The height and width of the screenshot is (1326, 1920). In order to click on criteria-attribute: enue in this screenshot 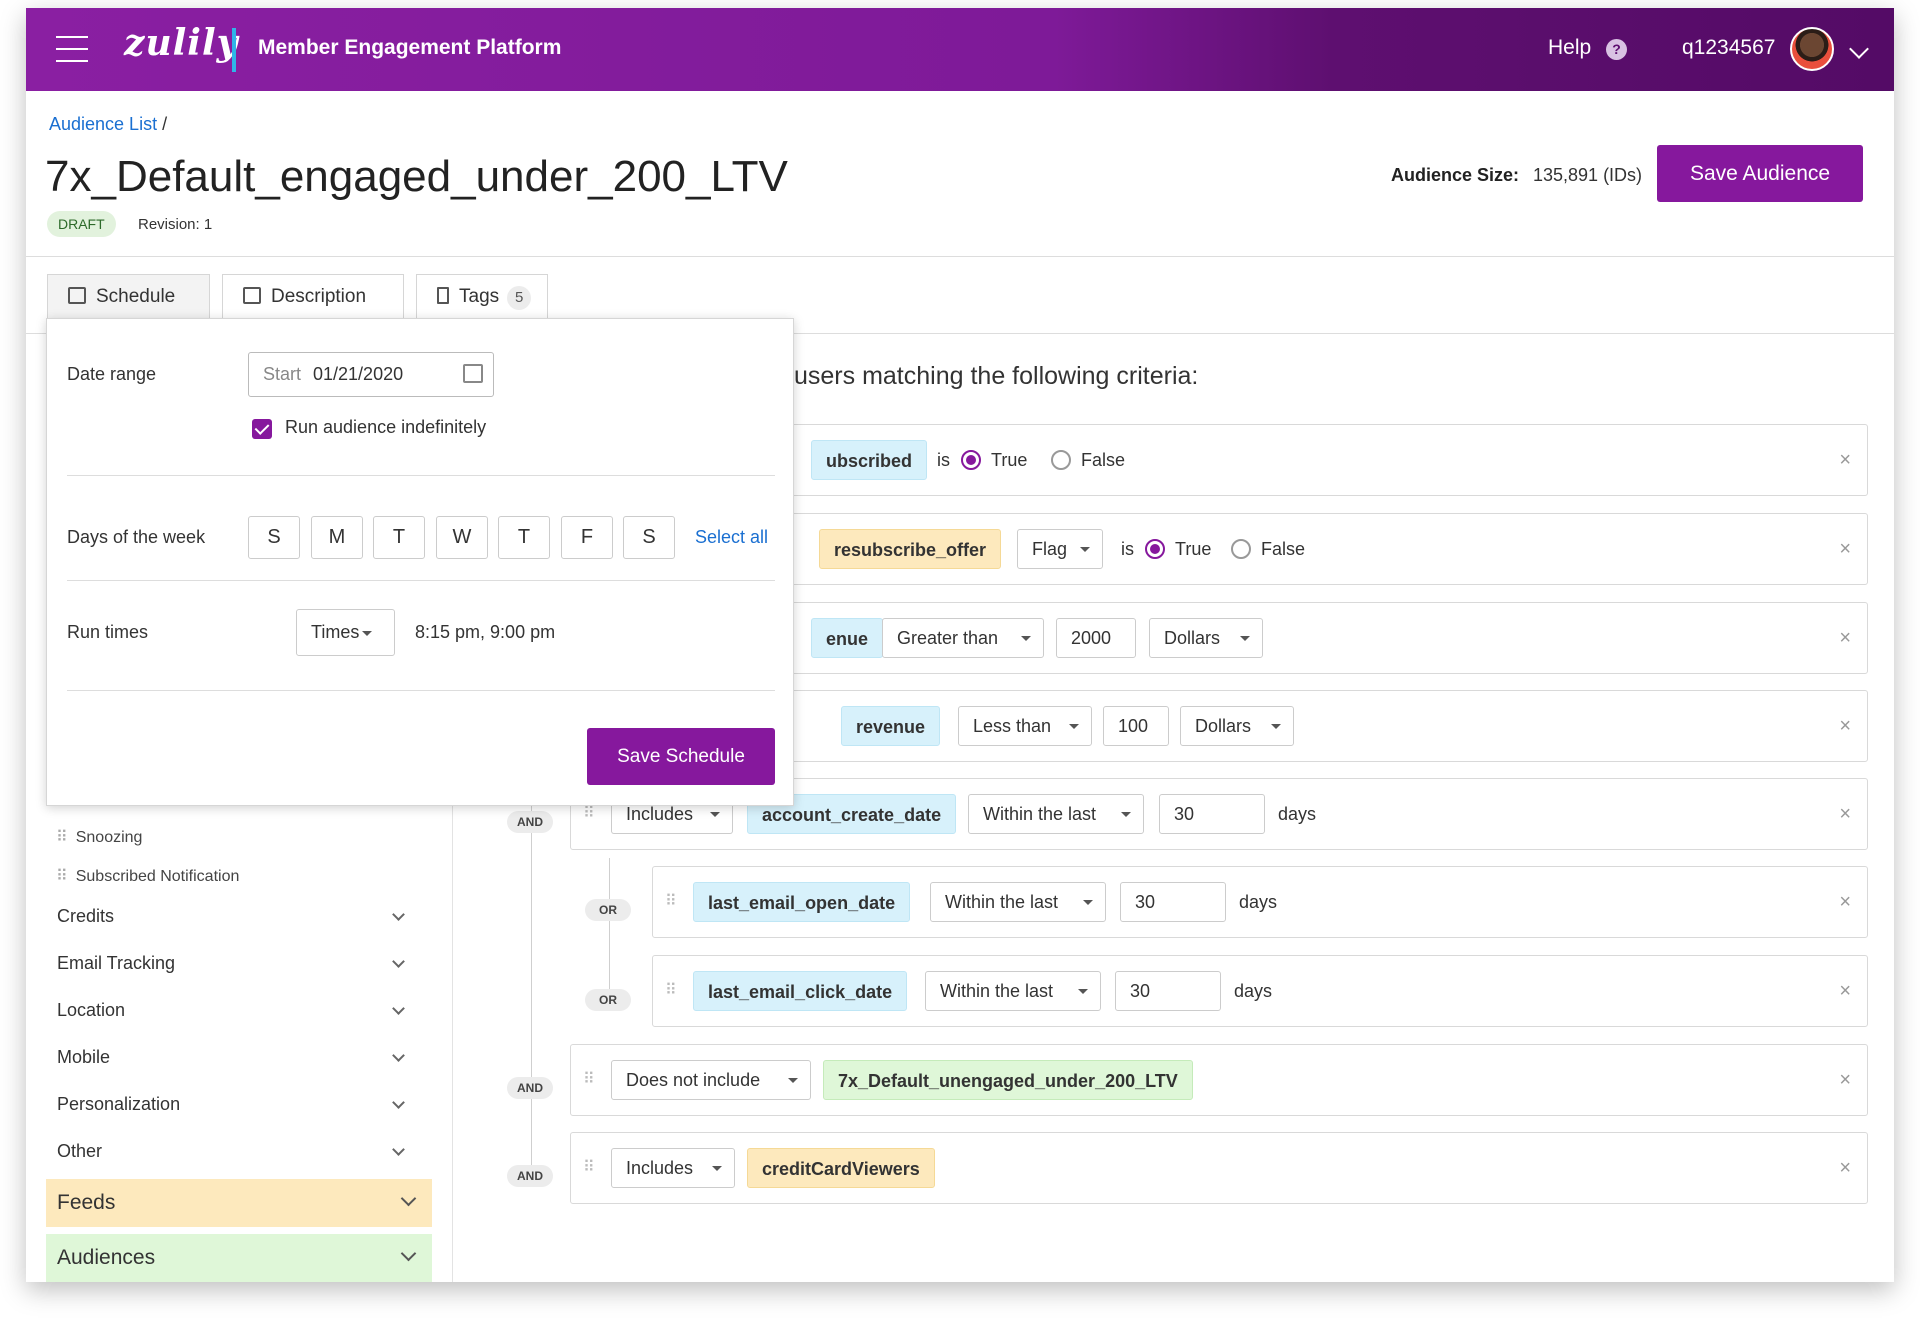, I will do `click(847, 638)`.